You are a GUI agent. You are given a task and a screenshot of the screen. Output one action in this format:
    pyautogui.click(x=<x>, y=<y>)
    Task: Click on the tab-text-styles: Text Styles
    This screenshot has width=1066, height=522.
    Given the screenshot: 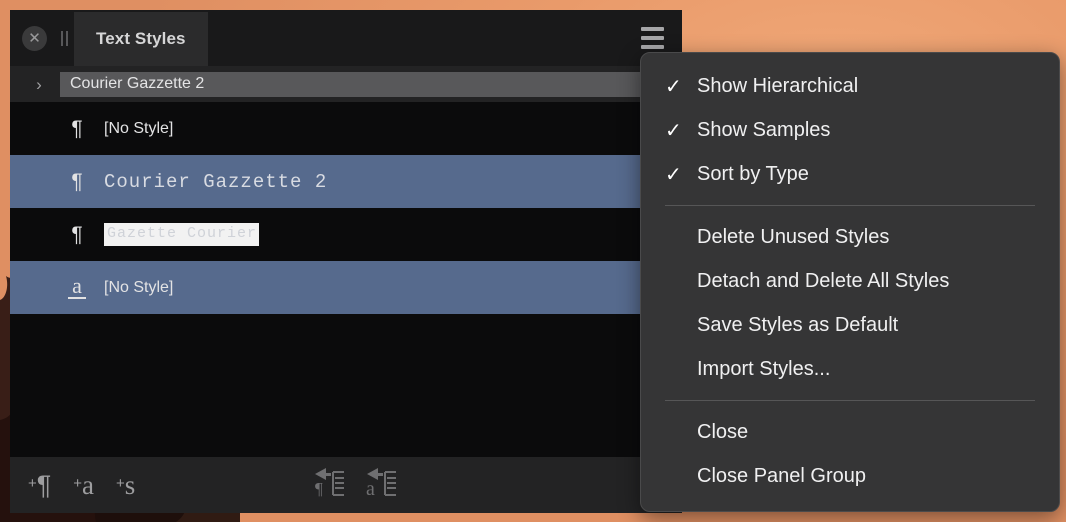 What is the action you would take?
    pyautogui.click(x=141, y=39)
    